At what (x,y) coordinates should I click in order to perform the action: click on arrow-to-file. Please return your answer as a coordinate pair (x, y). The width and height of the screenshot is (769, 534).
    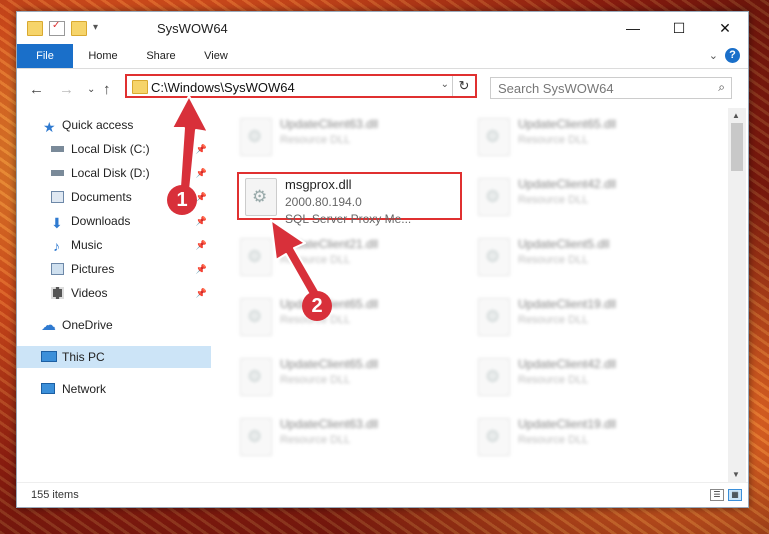
    Looking at the image, I should click on (295, 259).